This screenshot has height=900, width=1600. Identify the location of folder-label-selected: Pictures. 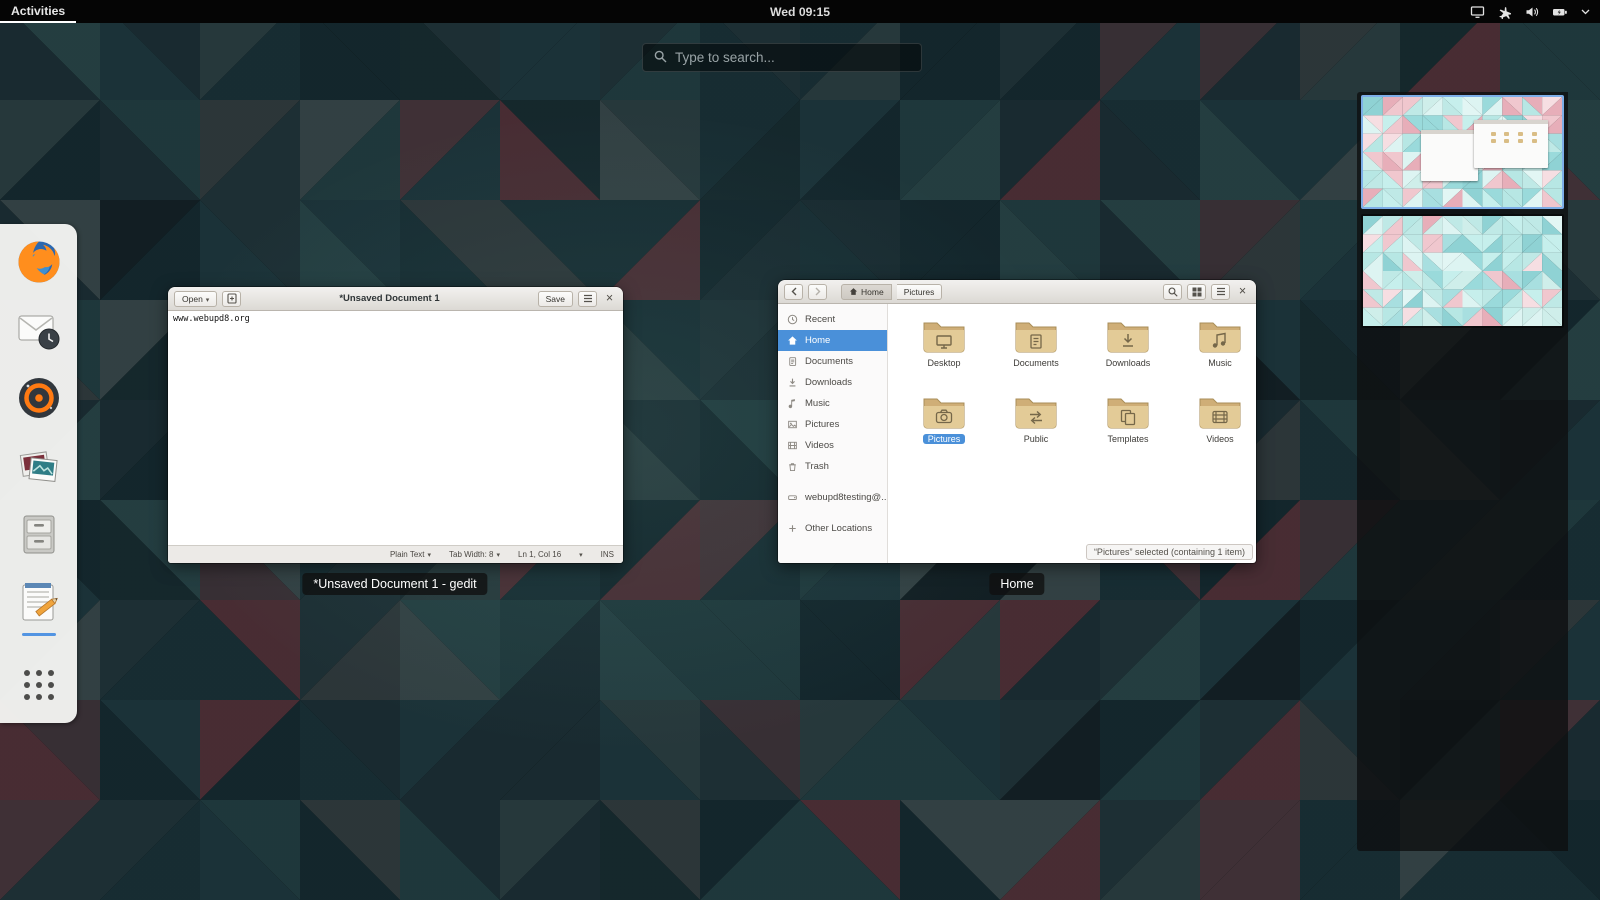
(944, 439).